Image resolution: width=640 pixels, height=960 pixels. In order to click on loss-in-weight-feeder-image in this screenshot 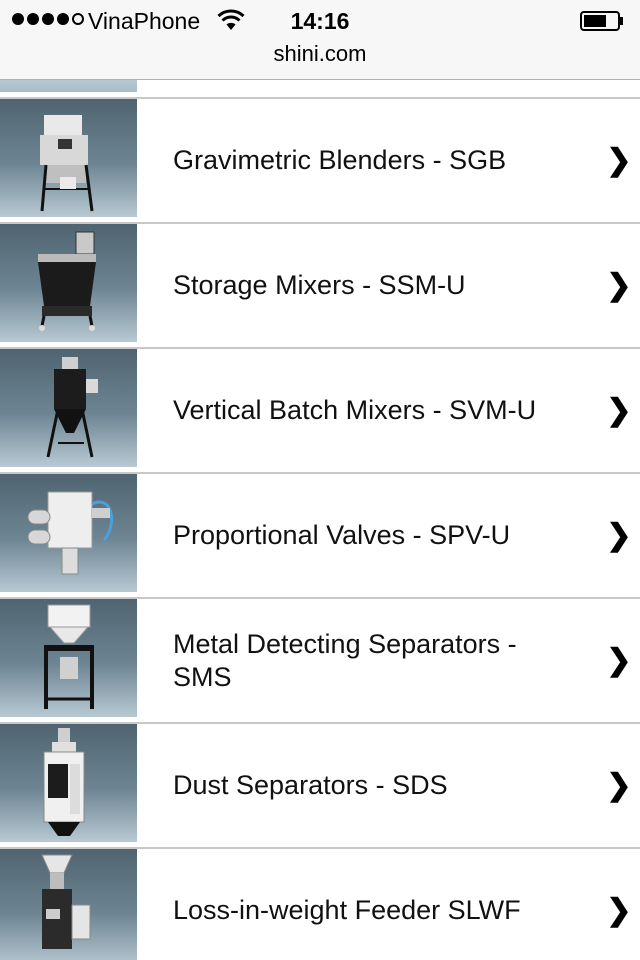, I will do `click(68, 904)`.